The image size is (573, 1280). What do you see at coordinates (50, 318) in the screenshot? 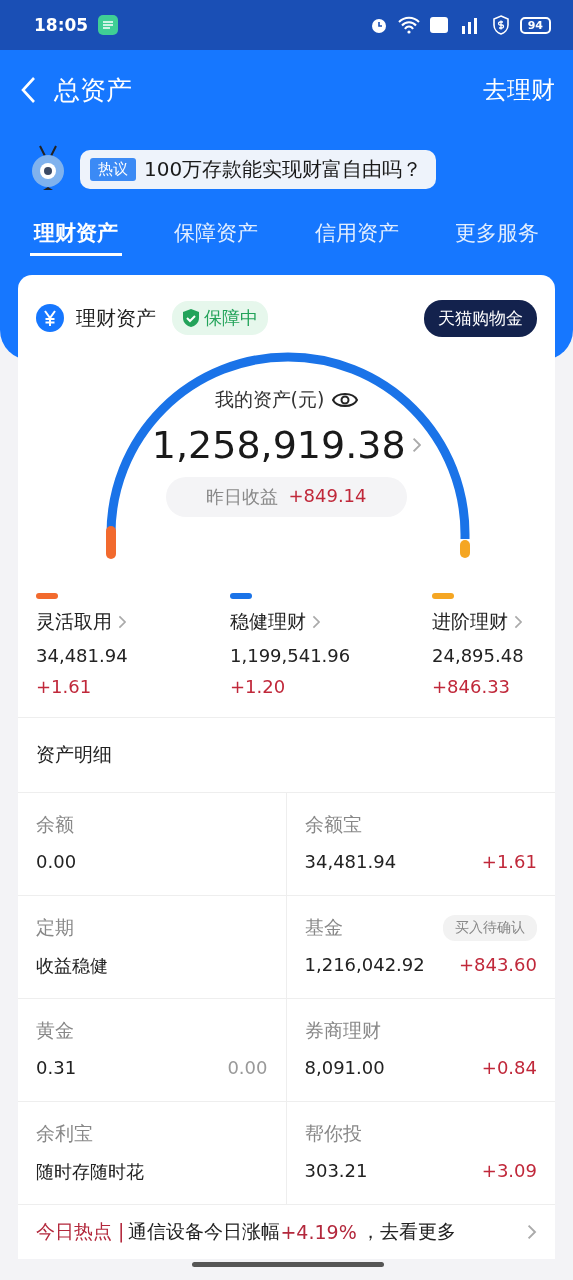
I see `yuan-icon` at bounding box center [50, 318].